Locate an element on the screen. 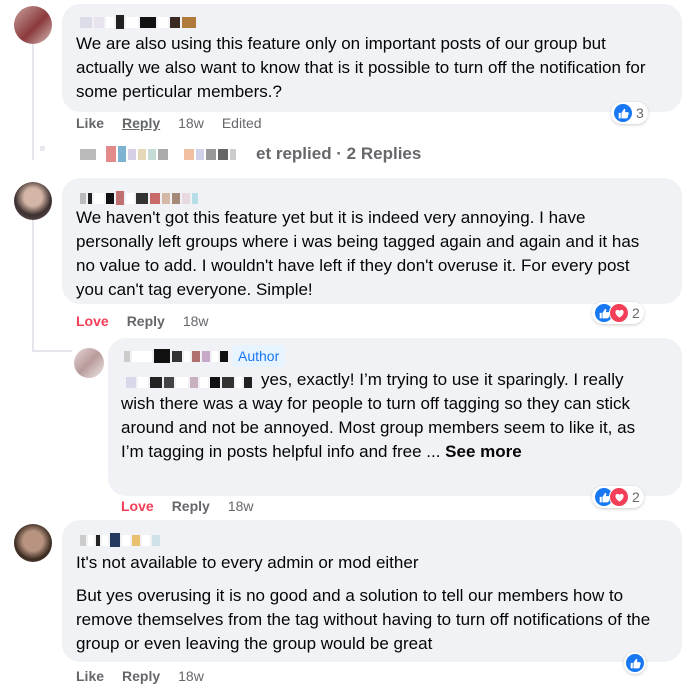 Image resolution: width=697 pixels, height=693 pixels. author-badge-label: Author is located at coordinates (259, 356).